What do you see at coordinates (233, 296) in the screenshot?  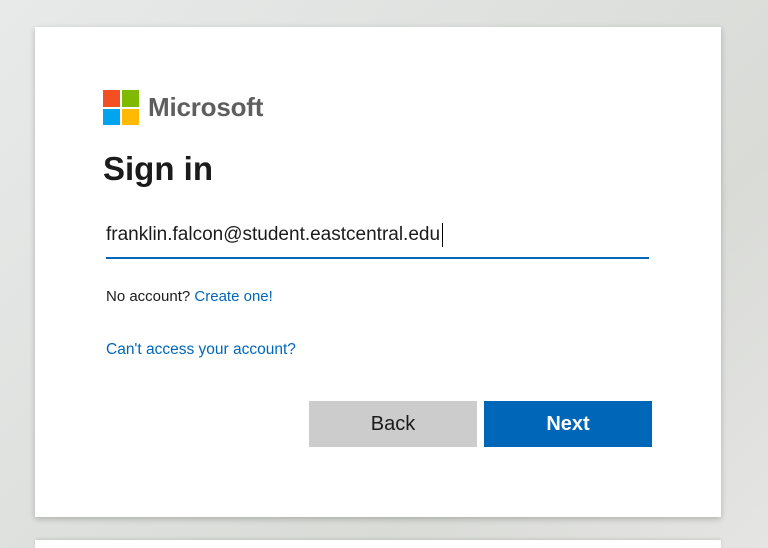 I see `create-account-link: Create one!` at bounding box center [233, 296].